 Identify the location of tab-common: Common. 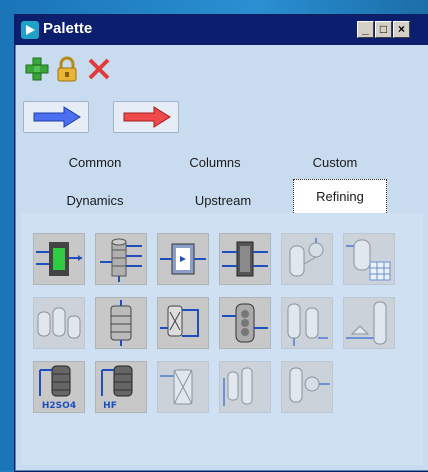
(95, 165).